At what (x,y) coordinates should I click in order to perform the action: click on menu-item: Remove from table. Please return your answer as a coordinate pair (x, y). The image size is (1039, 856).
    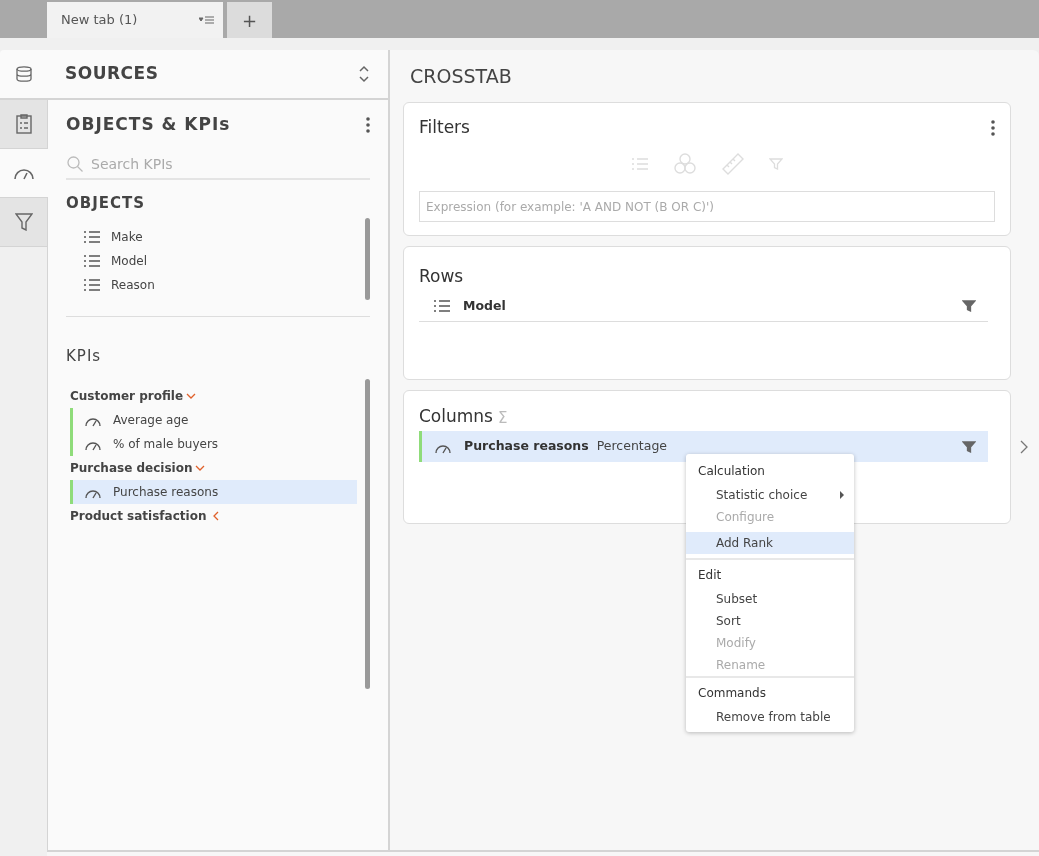
    Looking at the image, I should click on (770, 717).